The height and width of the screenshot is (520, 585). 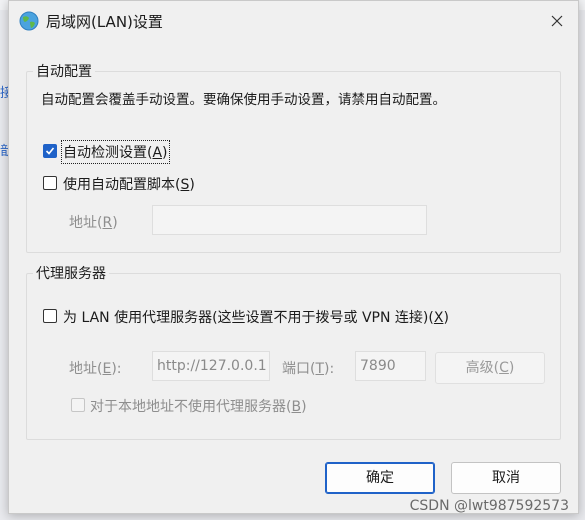 I want to click on ok-button: 确定, so click(x=380, y=478).